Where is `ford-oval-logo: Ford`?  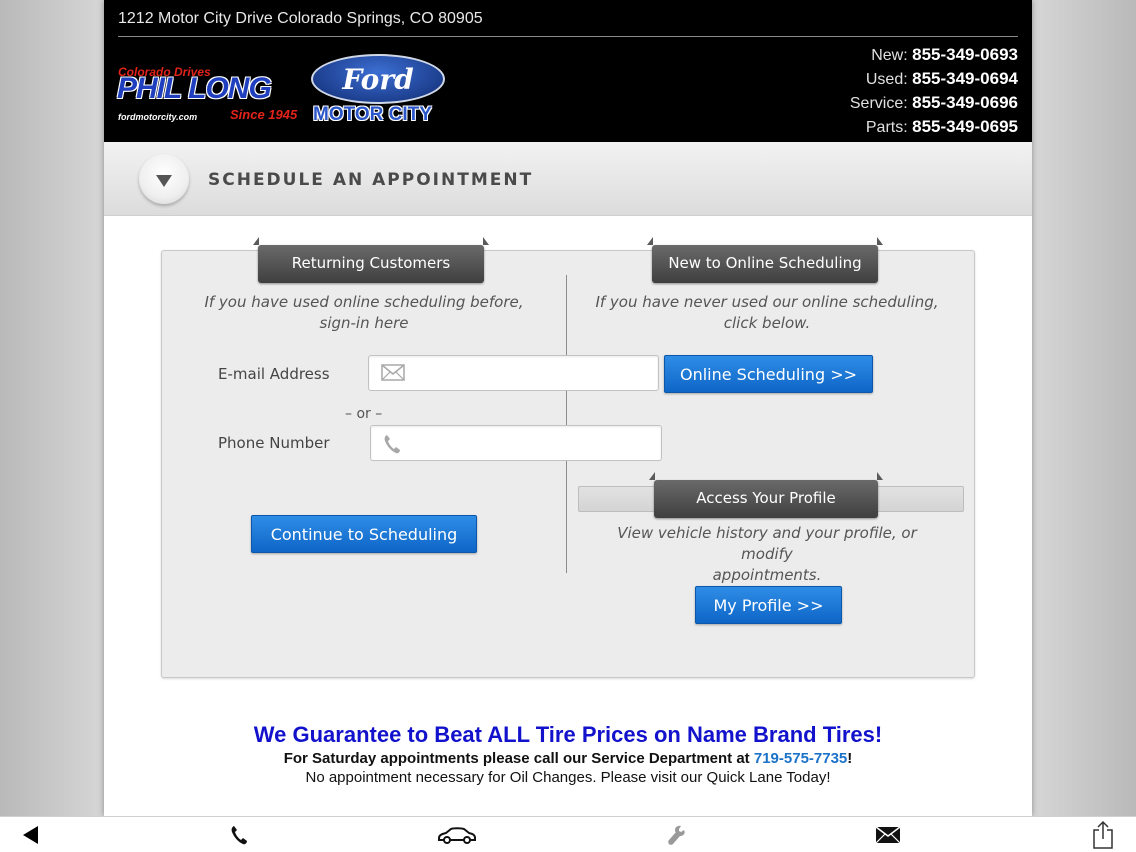 ford-oval-logo: Ford is located at coordinates (378, 79).